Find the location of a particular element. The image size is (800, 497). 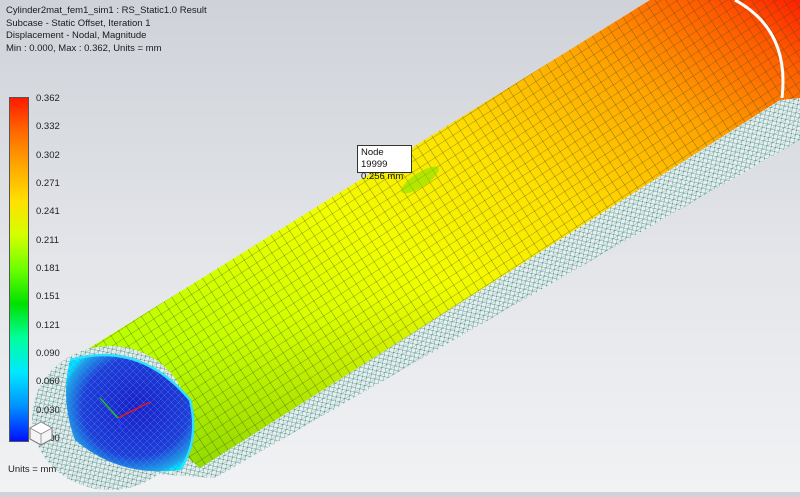

view-triad-icon is located at coordinates (41, 433).